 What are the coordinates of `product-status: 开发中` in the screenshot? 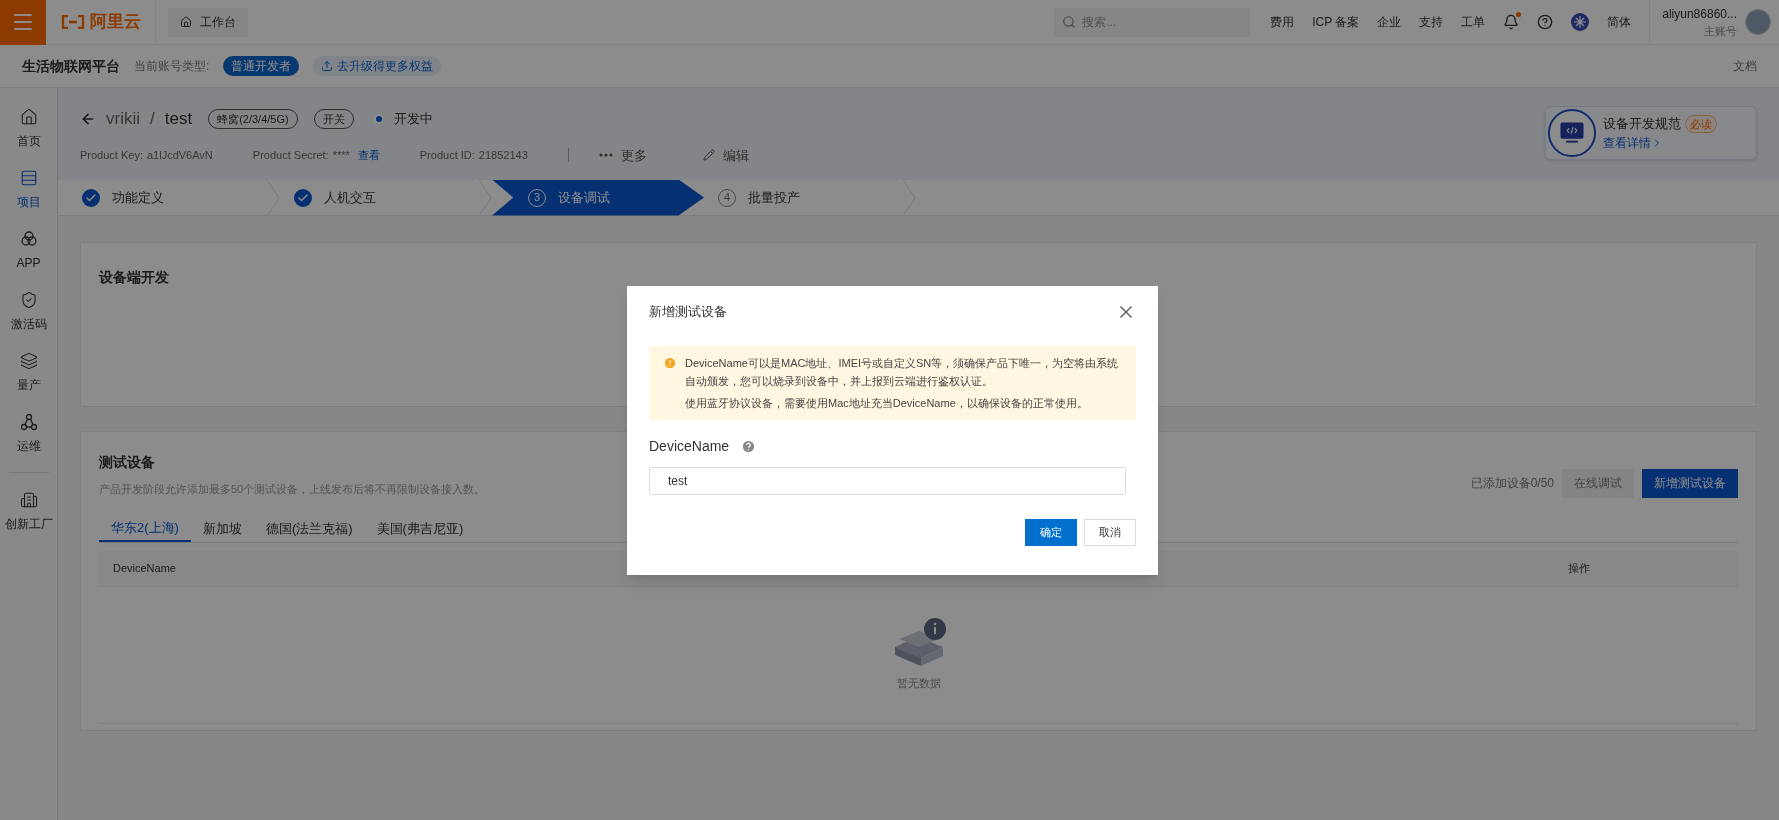 It's located at (413, 119).